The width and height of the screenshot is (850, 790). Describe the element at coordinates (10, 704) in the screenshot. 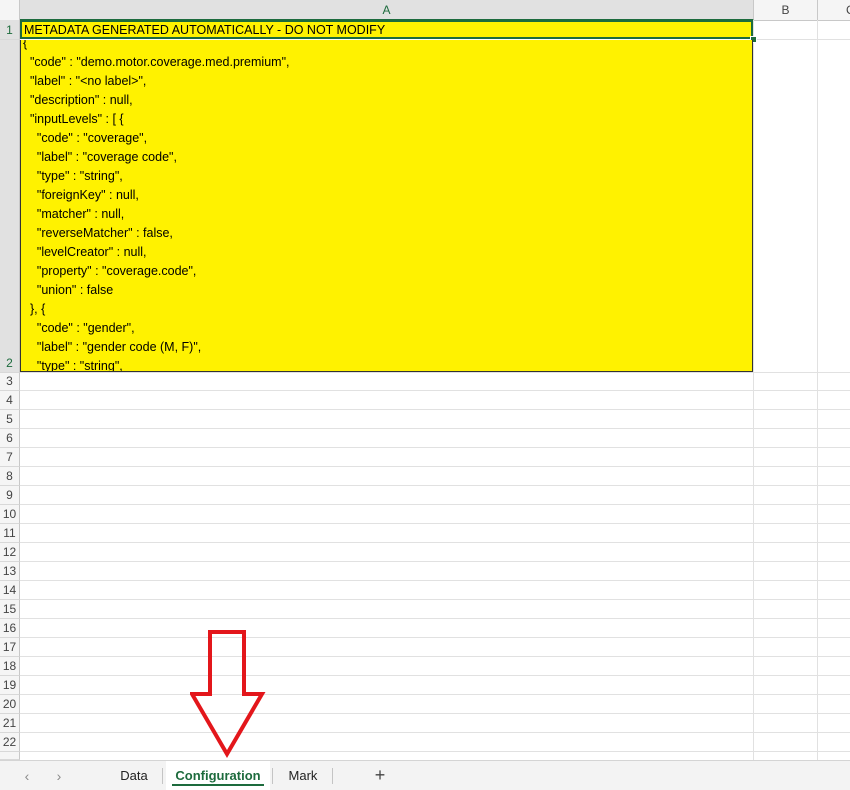

I see `row-header-20: 20` at that location.